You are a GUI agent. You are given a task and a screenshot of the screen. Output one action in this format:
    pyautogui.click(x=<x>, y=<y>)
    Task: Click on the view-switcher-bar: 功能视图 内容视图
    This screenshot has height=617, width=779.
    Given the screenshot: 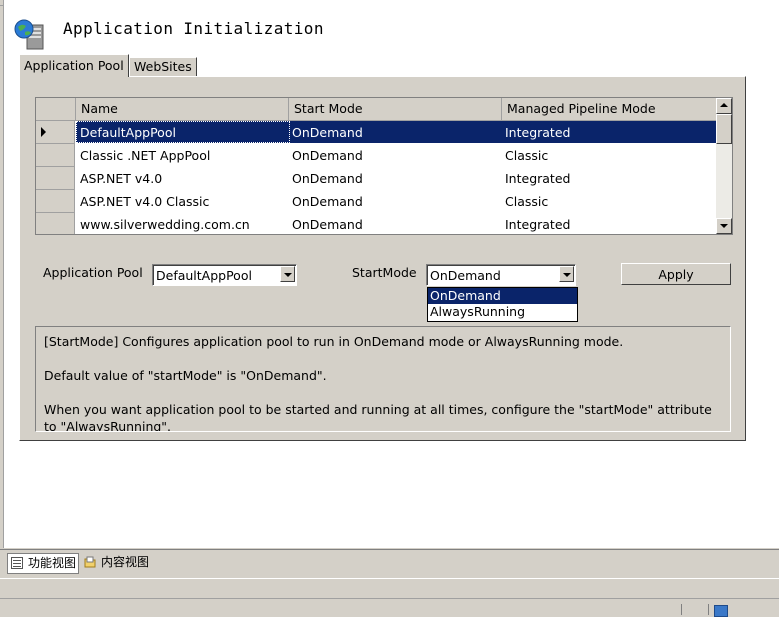 What is the action you would take?
    pyautogui.click(x=389, y=563)
    